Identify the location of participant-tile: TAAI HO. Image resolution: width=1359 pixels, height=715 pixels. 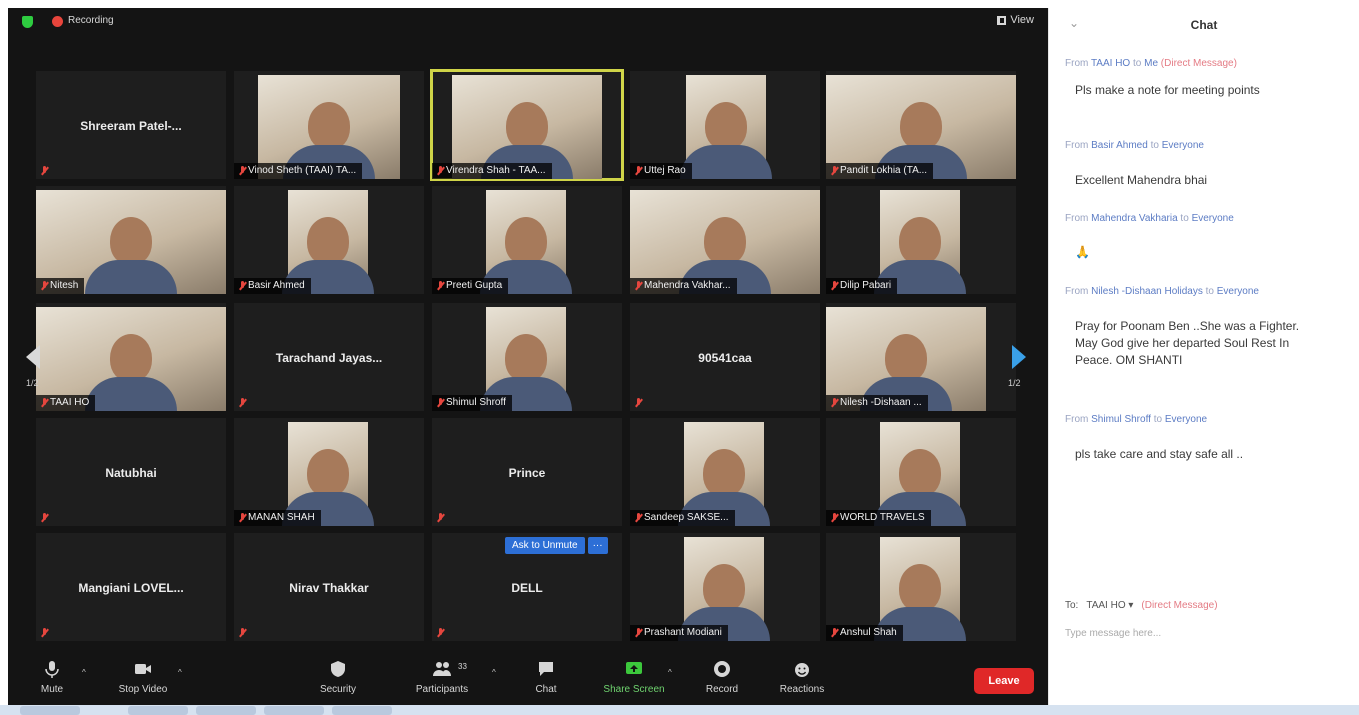
(131, 357).